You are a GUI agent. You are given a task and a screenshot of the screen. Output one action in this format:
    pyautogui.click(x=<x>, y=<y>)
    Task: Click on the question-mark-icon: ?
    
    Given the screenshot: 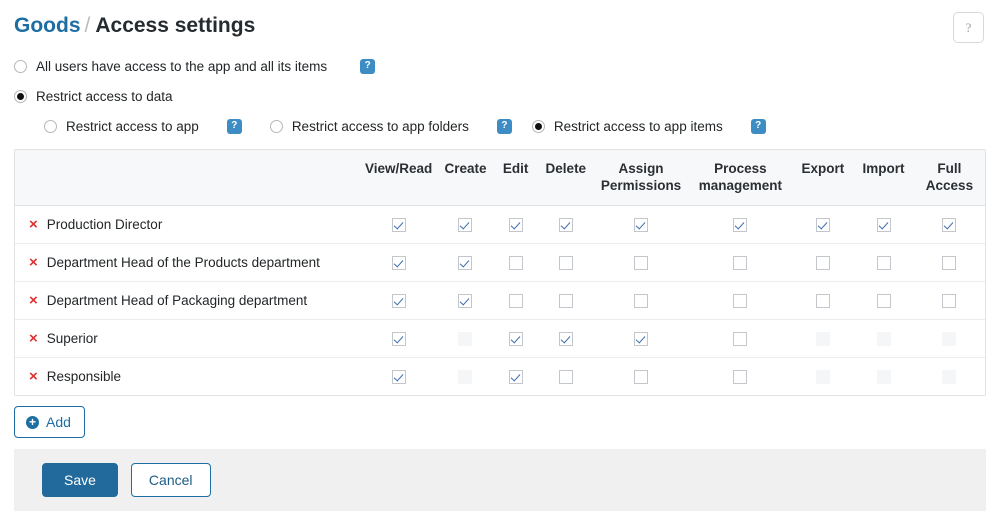 What is the action you would take?
    pyautogui.click(x=968, y=27)
    